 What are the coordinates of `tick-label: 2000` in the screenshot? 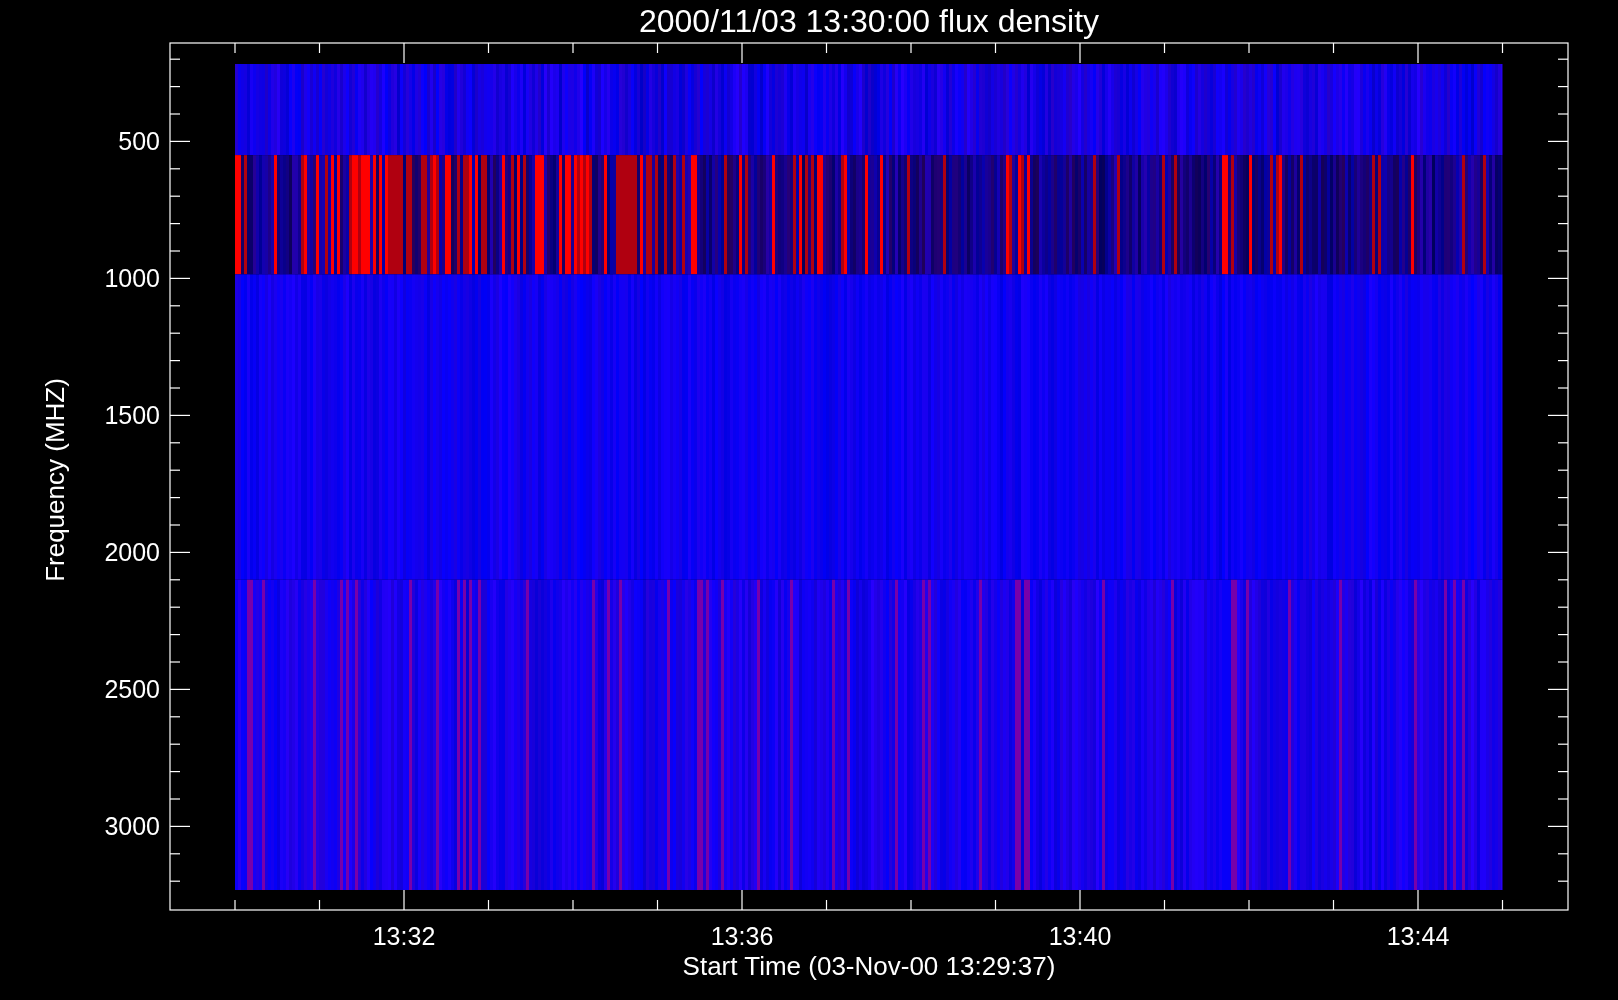 It's located at (132, 552).